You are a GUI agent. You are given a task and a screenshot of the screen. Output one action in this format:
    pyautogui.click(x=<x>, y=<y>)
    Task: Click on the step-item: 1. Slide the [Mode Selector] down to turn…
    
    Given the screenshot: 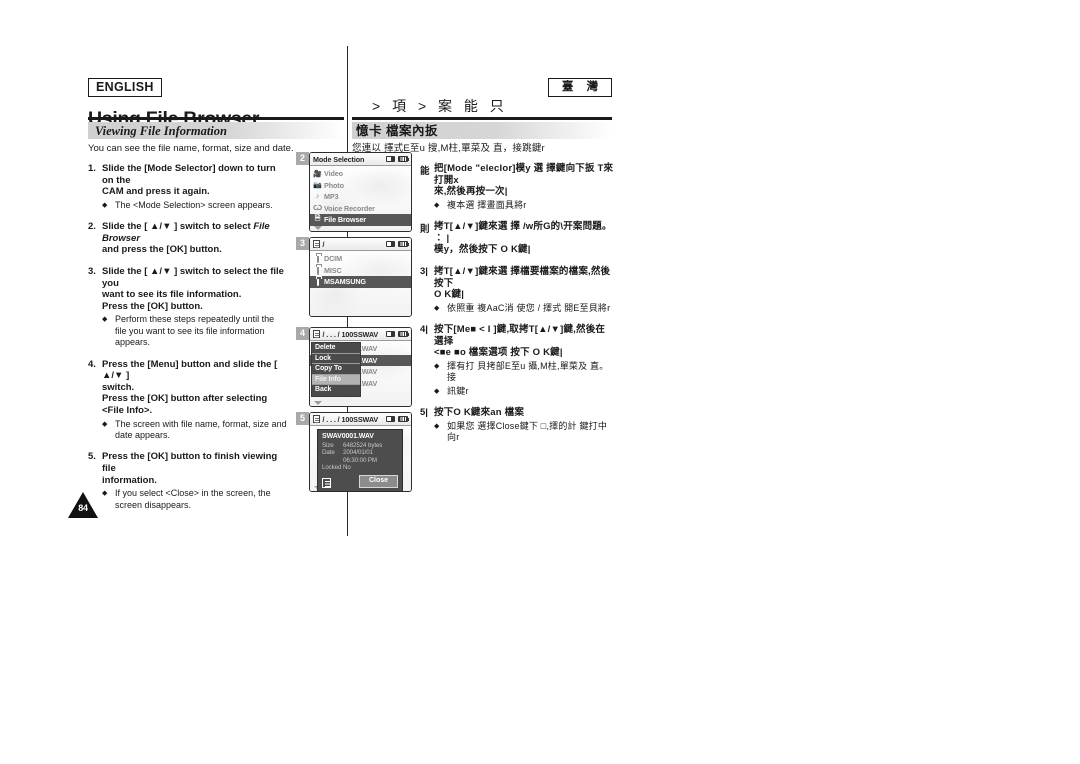 What is the action you would take?
    pyautogui.click(x=188, y=187)
    